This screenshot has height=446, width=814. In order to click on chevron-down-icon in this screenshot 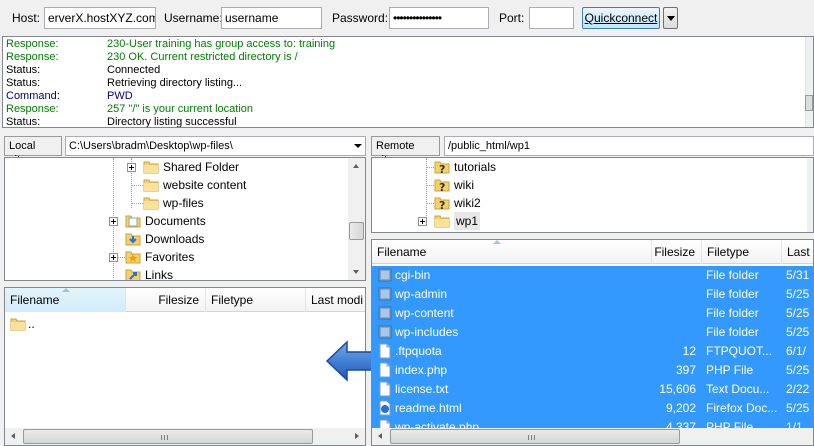, I will do `click(358, 146)`.